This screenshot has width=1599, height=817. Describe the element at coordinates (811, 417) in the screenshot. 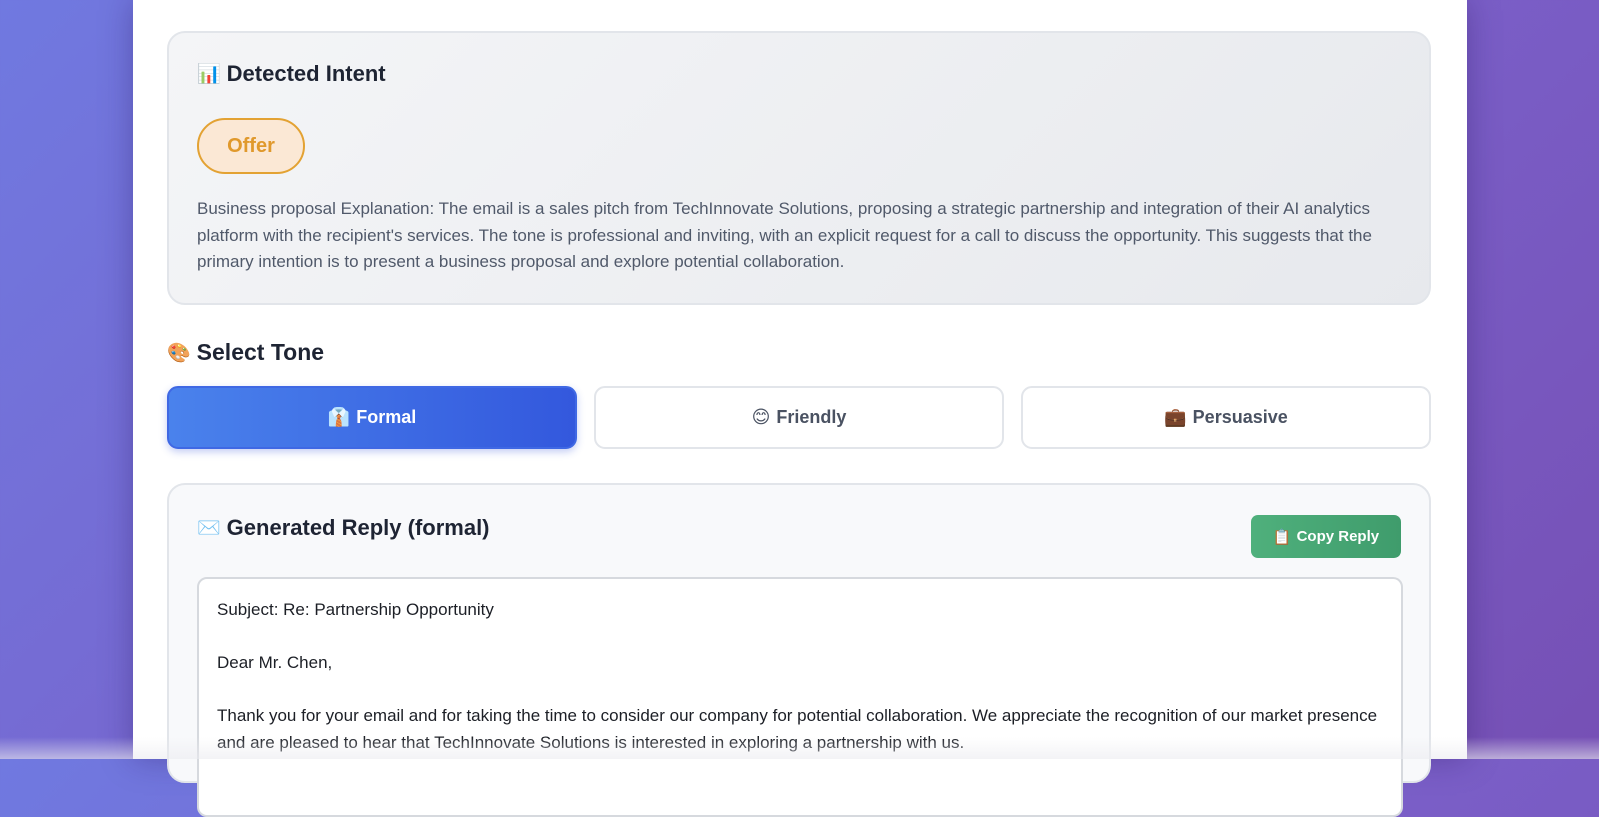

I see `tone-friendly-label: Friendly` at that location.